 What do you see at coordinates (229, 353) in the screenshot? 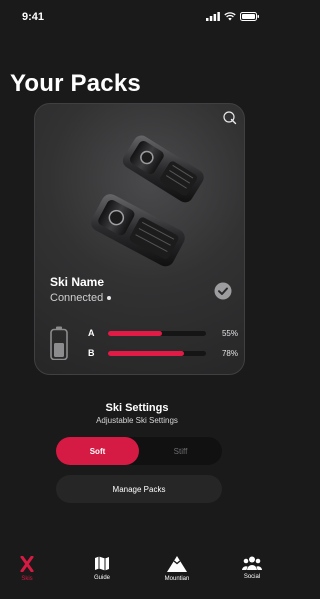
I see `battery-level-b-value: 78%` at bounding box center [229, 353].